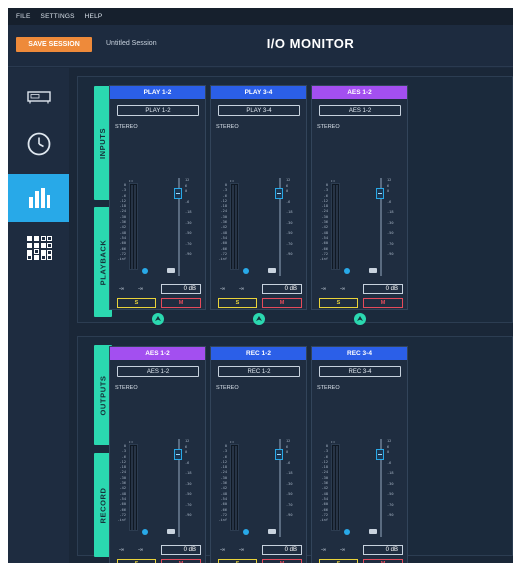 The width and height of the screenshot is (515, 563). I want to click on channel-source-select: REC 1-2, so click(259, 371).